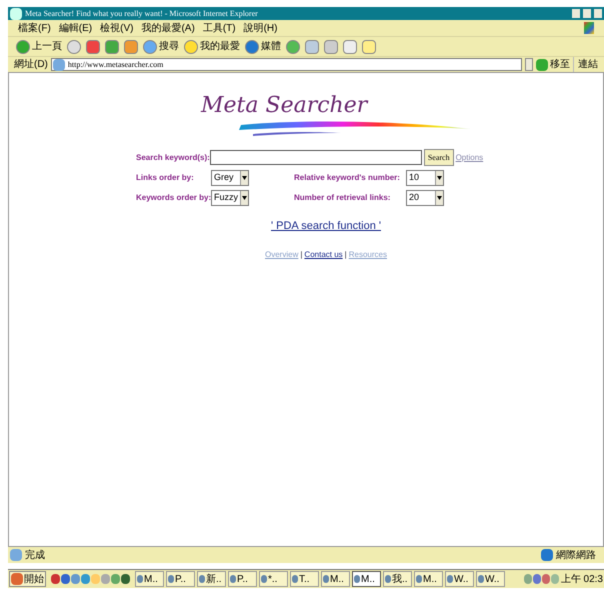 This screenshot has height=592, width=604. I want to click on search-keywords-label: Search keyword(s):, so click(173, 158).